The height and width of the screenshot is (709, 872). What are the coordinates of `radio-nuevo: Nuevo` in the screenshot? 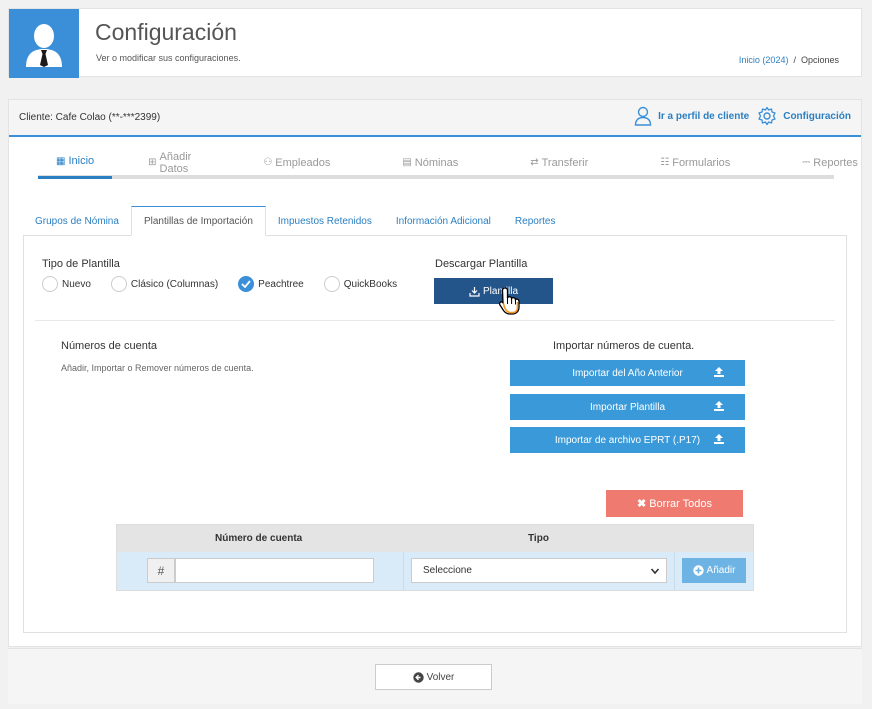 It's located at (66, 284).